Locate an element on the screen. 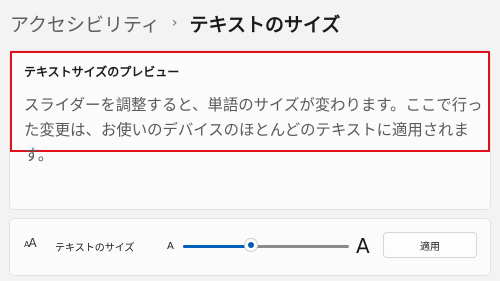 This screenshot has width=500, height=281. apply-button: 適用 is located at coordinates (430, 245).